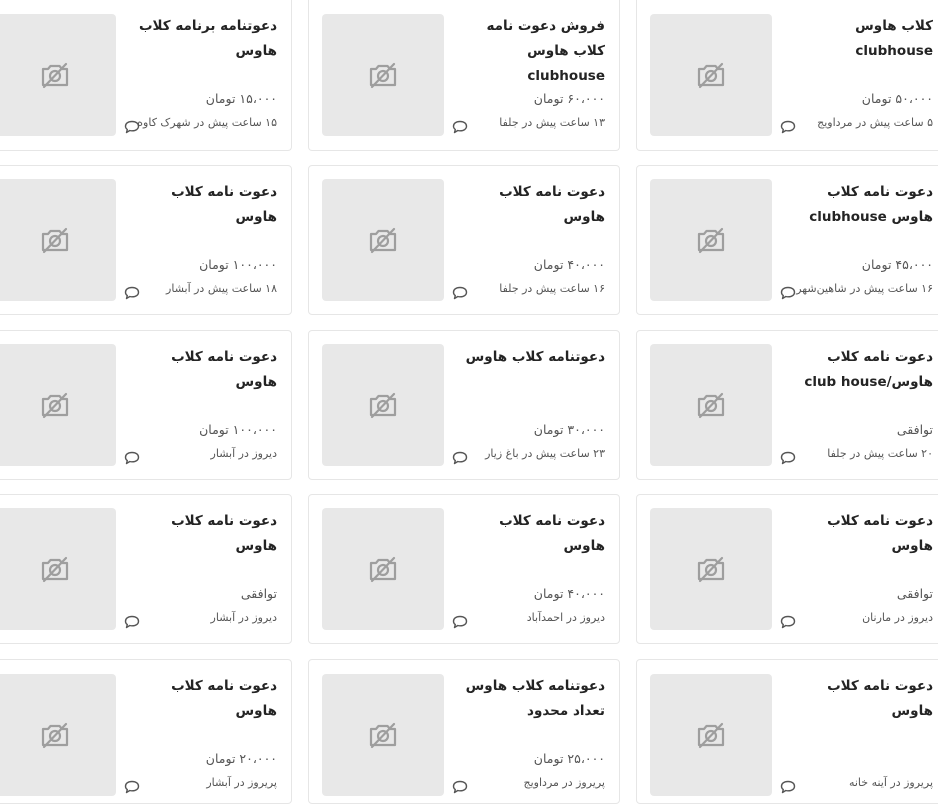 The height and width of the screenshot is (804, 938). I want to click on listing-card: دعوت نامه کلاب هاوس پریروز در آینه خانه, so click(787, 731).